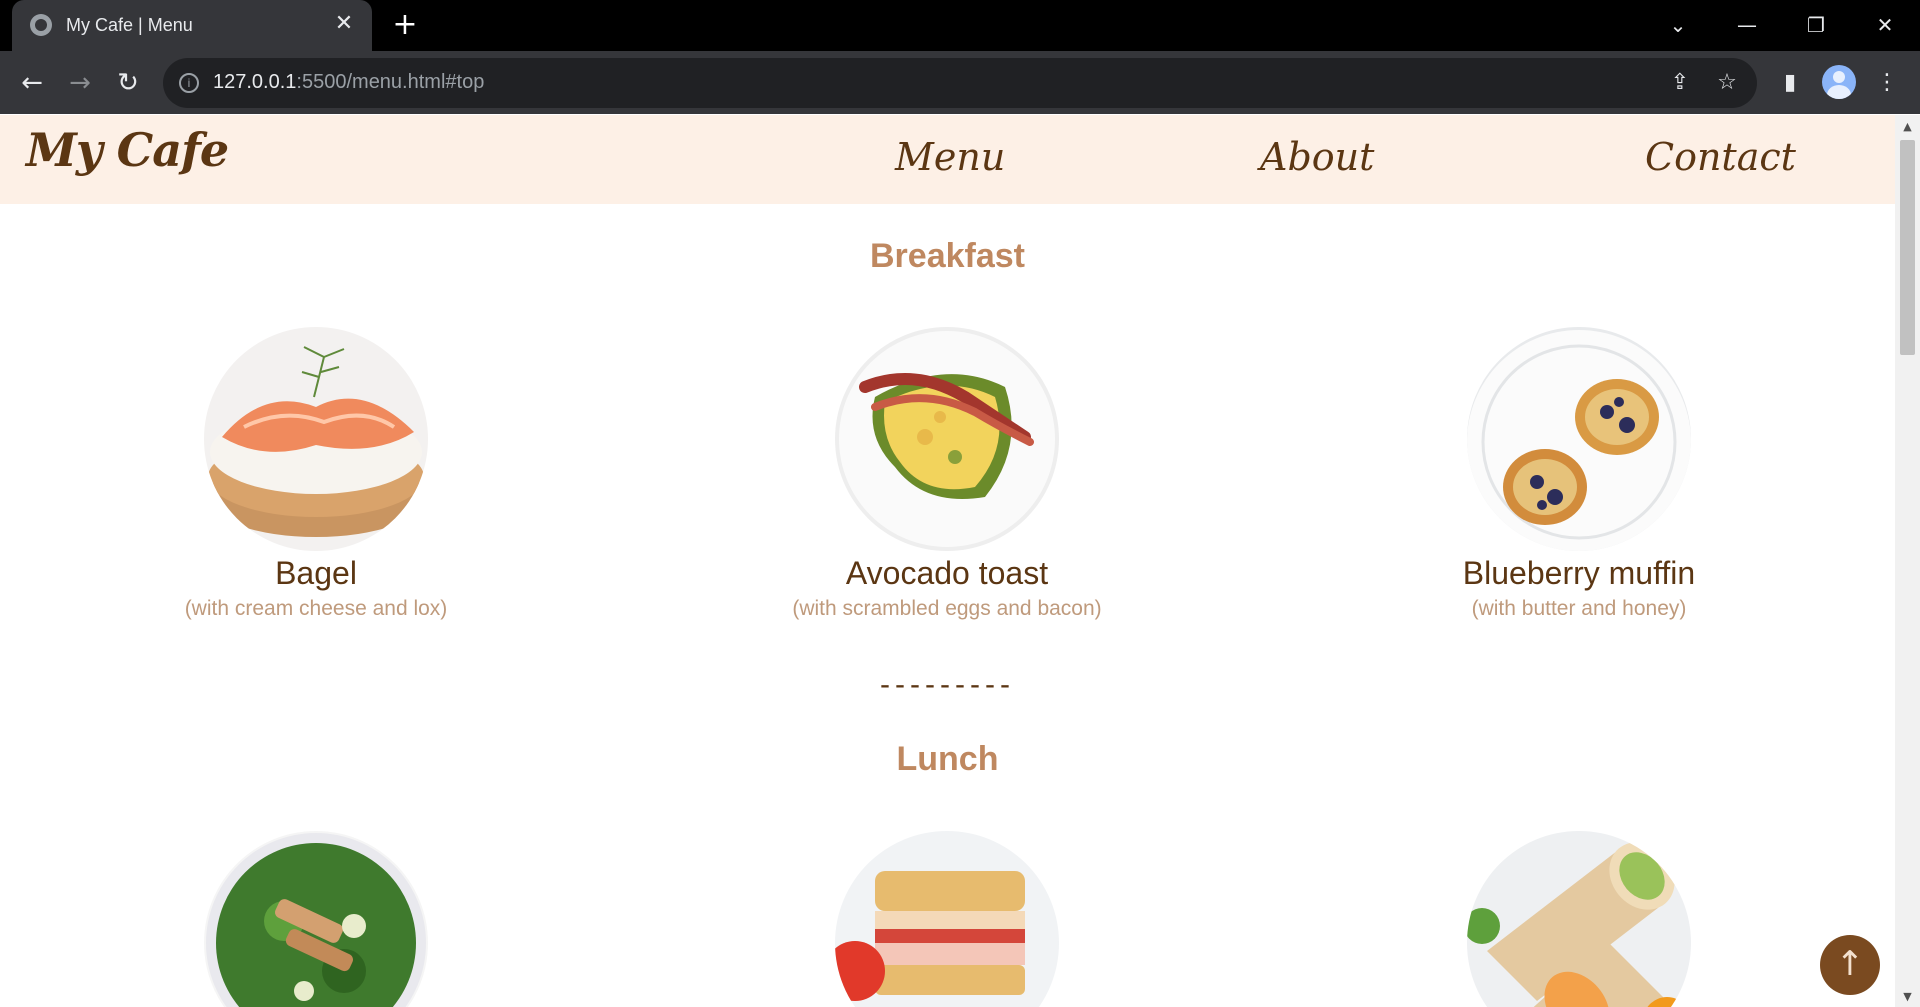 The width and height of the screenshot is (1920, 1007). I want to click on tab-strip: My Cafe | Menu ✕ + ⌄ — ❐ ✕, so click(960, 25).